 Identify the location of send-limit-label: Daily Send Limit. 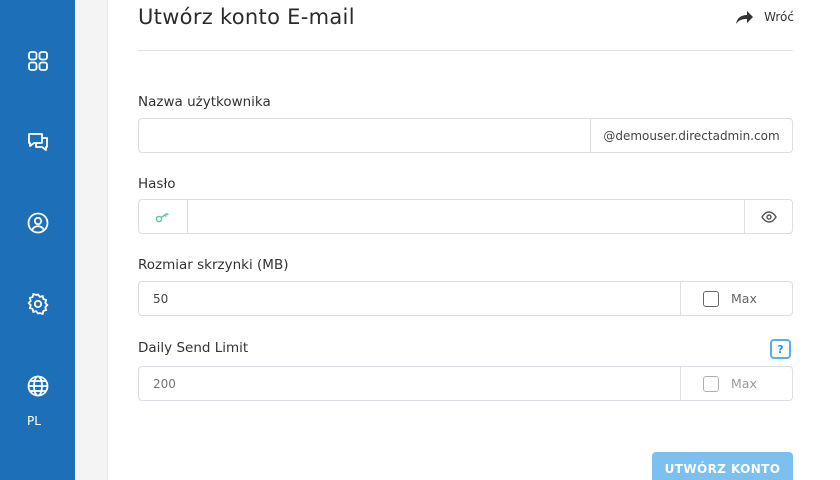
(193, 348).